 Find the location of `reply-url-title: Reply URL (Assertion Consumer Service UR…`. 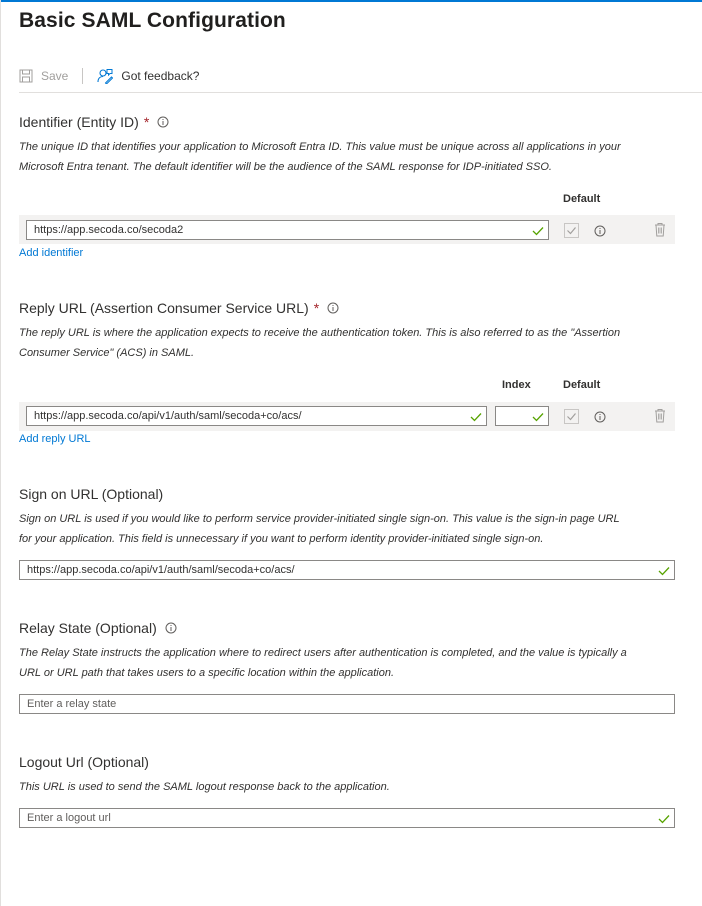

reply-url-title: Reply URL (Assertion Consumer Service UR… is located at coordinates (164, 308).